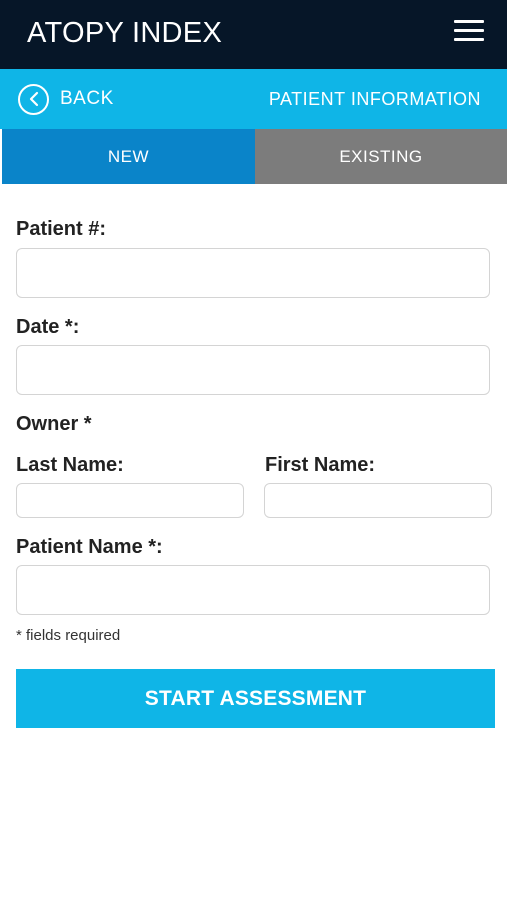 The height and width of the screenshot is (900, 507). What do you see at coordinates (54, 424) in the screenshot?
I see `owner-label: Owner *` at bounding box center [54, 424].